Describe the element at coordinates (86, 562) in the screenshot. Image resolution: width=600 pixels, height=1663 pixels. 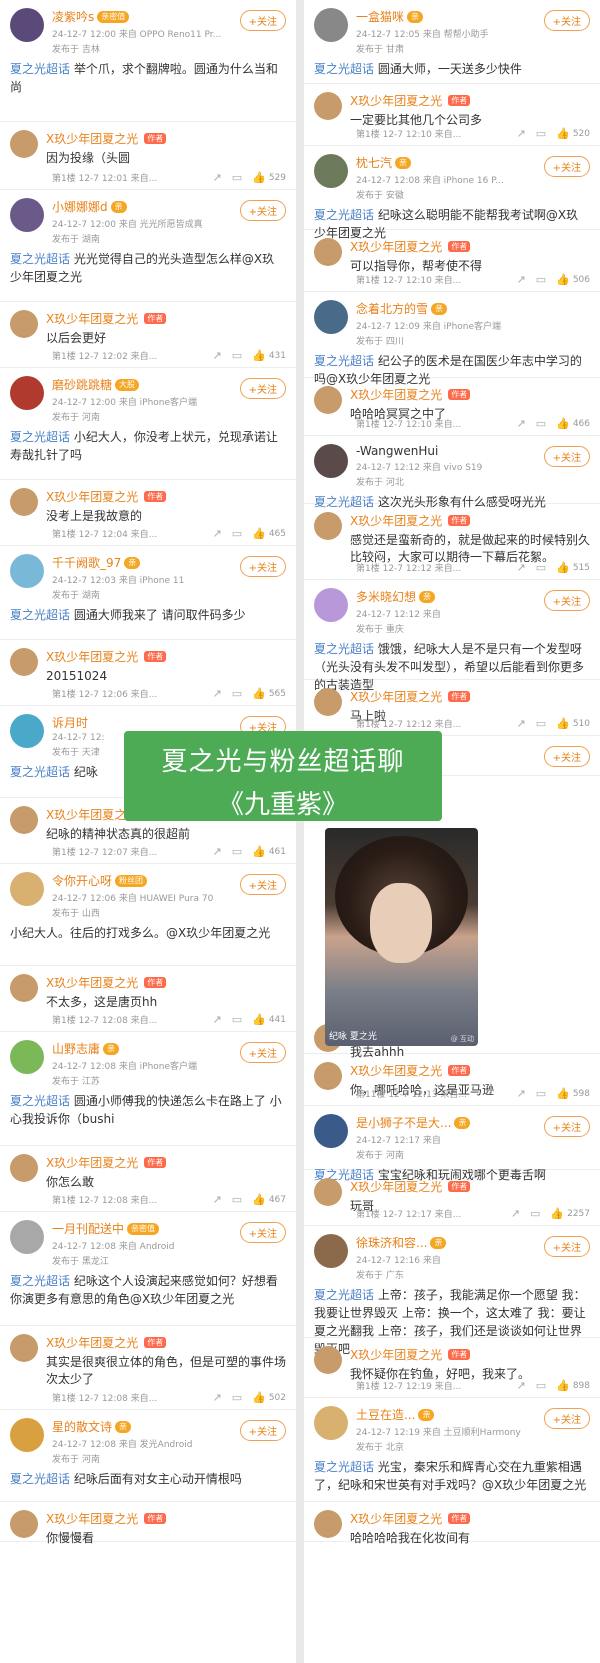
I see `username: 千千阙歌_97` at that location.